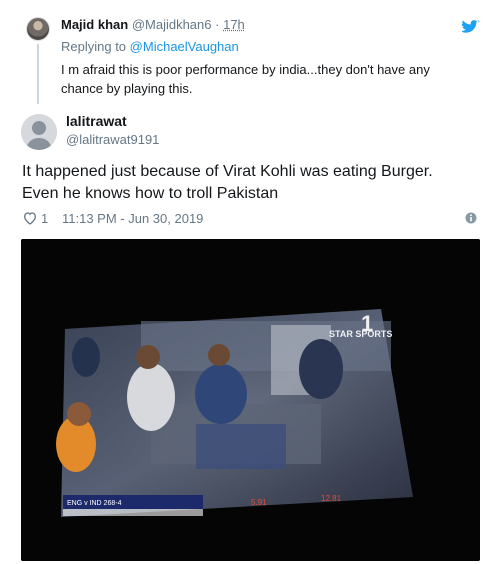 The image size is (486, 564). Describe the element at coordinates (94, 46) in the screenshot. I see `replying-prefix: Replying to` at that location.